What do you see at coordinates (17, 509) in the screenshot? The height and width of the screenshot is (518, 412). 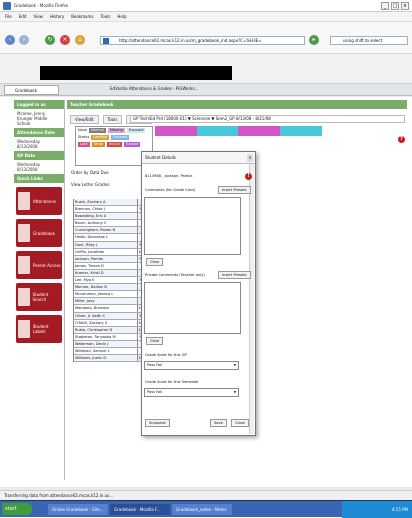 I see `start-button: start` at bounding box center [17, 509].